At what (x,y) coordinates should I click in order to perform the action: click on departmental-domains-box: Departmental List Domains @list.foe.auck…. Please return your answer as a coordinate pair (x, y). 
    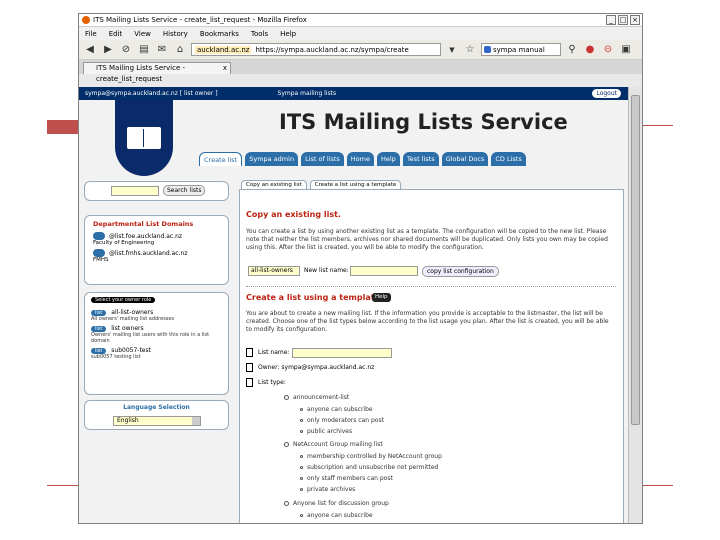
    Looking at the image, I should click on (156, 250).